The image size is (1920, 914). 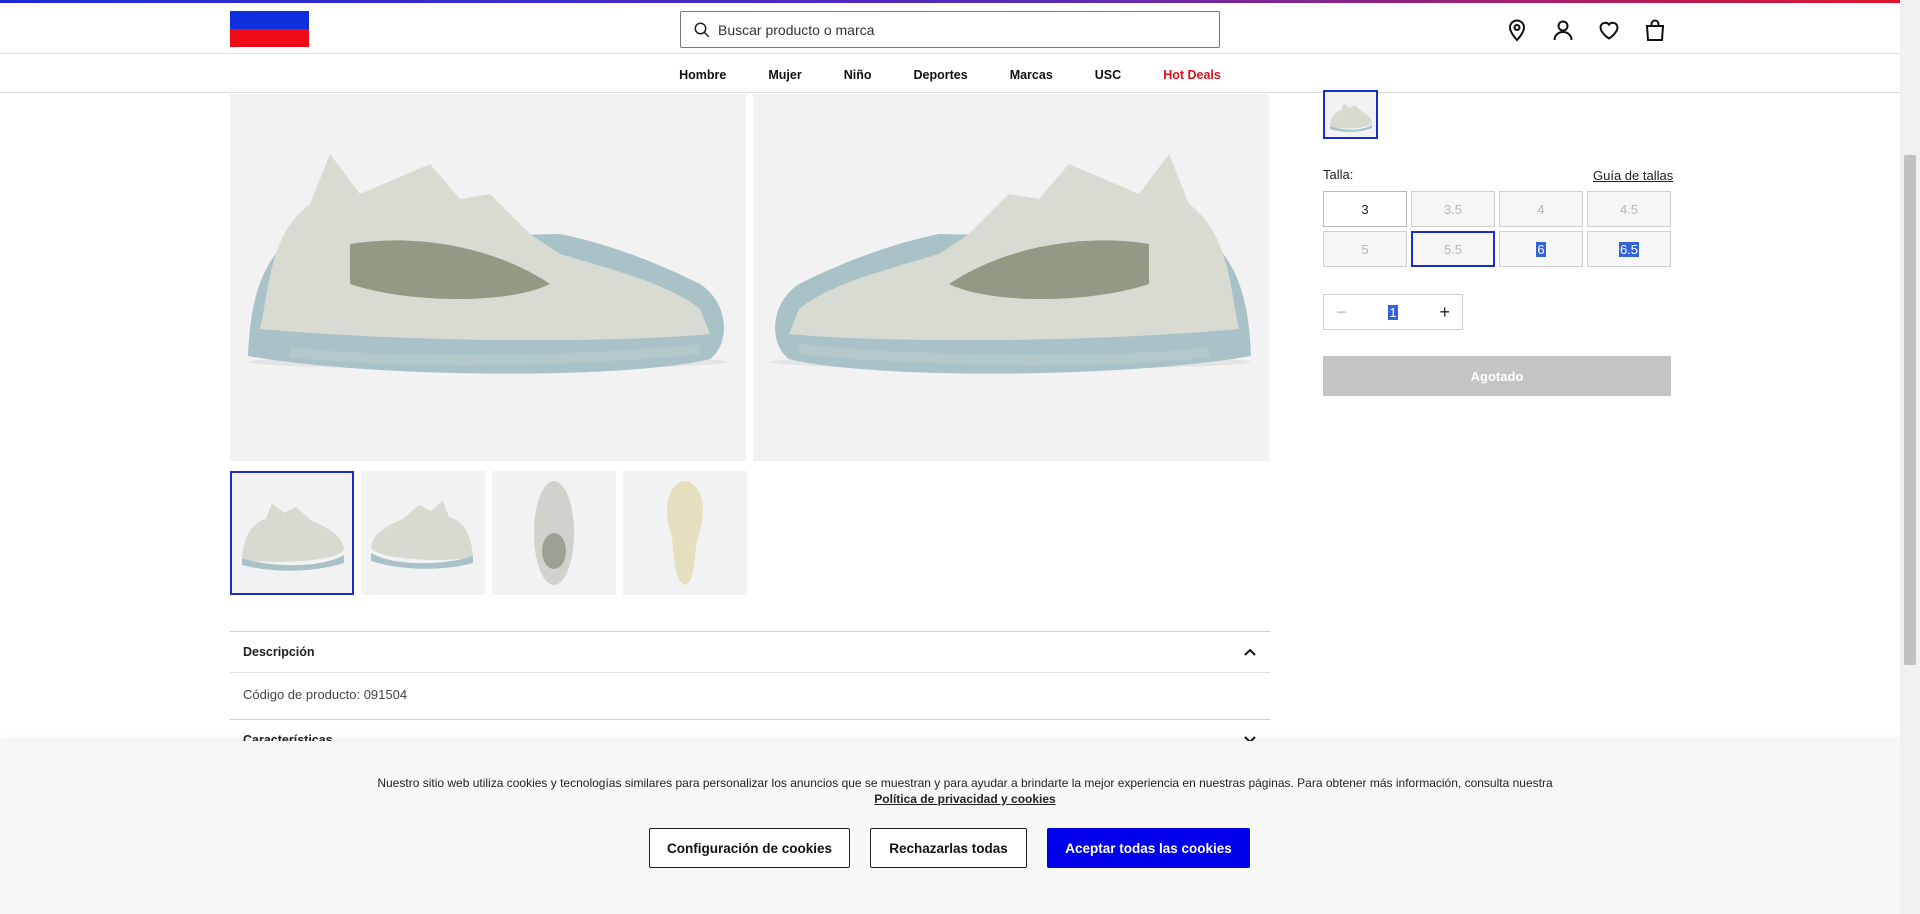 I want to click on sold-out-button: Agotado, so click(x=1497, y=376).